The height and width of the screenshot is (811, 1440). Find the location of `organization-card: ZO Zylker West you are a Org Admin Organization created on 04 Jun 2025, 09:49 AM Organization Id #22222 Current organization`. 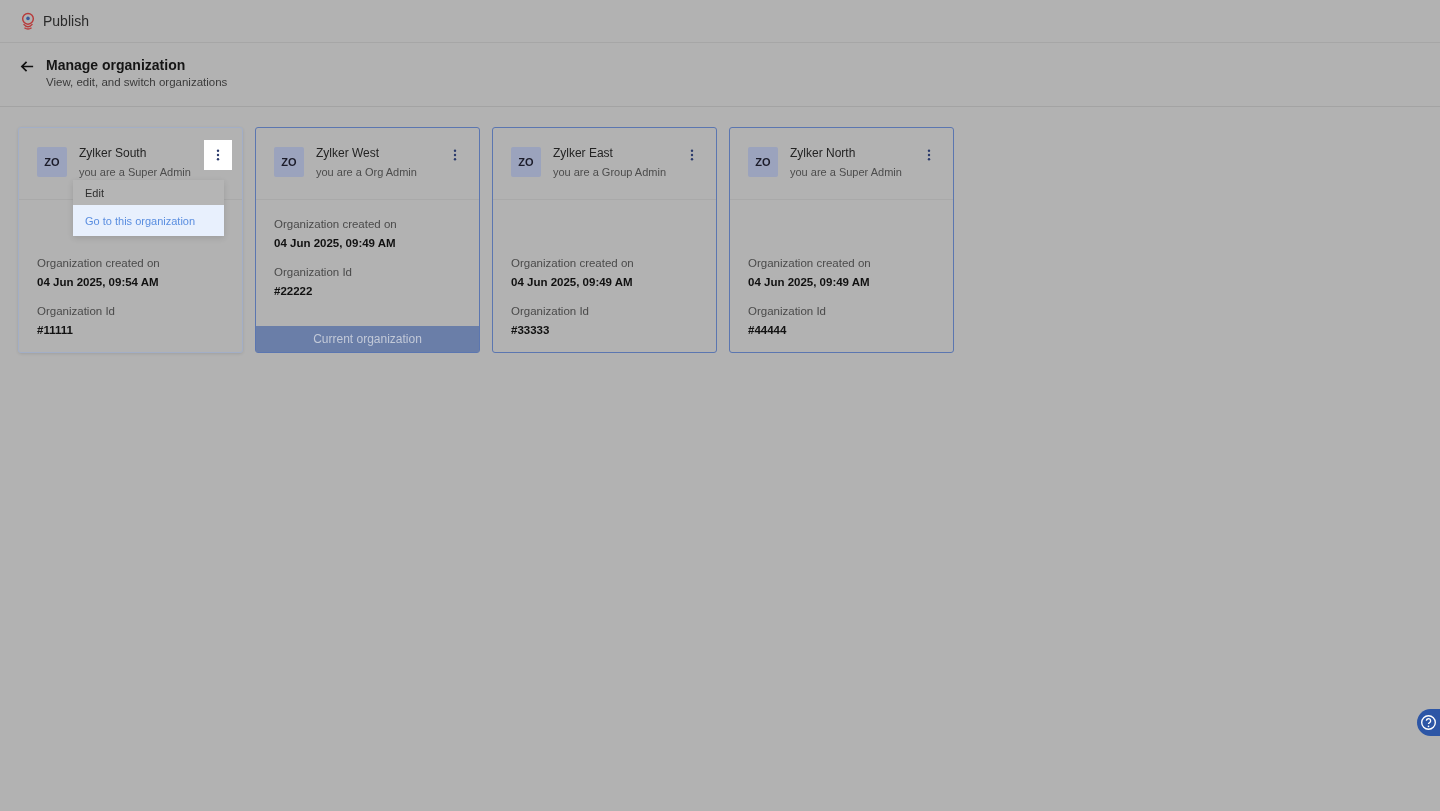

organization-card: ZO Zylker West you are a Org Admin Organization created on 04 Jun 2025, 09:49 AM Organization Id #22222 Current organization is located at coordinates (367, 240).